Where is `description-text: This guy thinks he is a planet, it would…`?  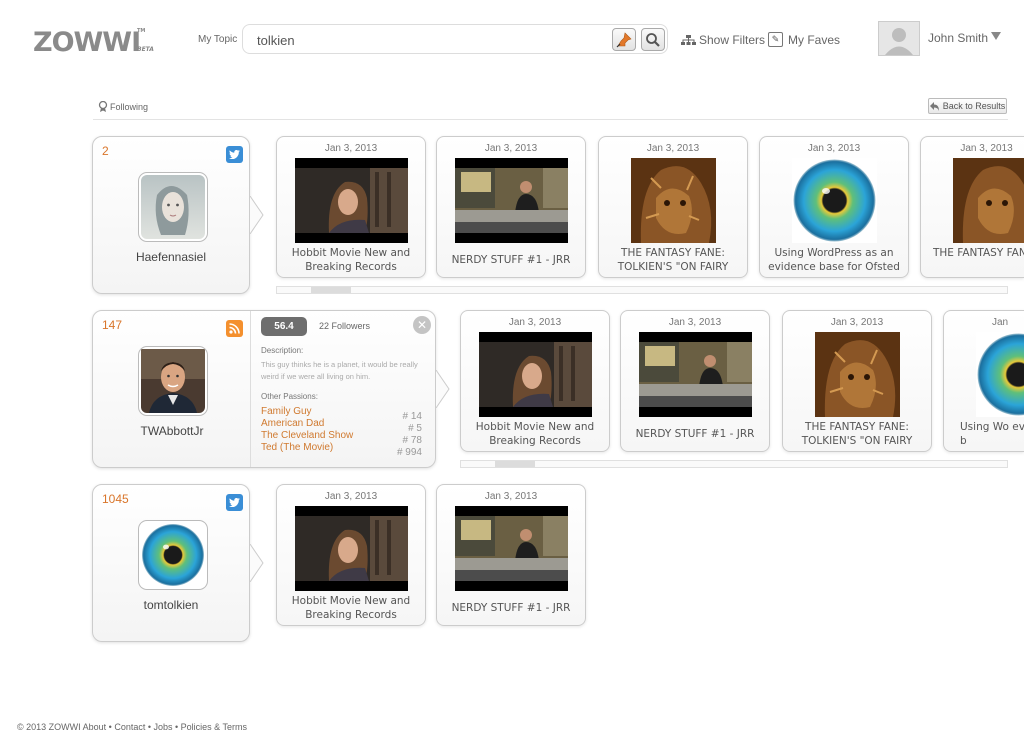 description-text: This guy thinks he is a planet, it would… is located at coordinates (339, 370).